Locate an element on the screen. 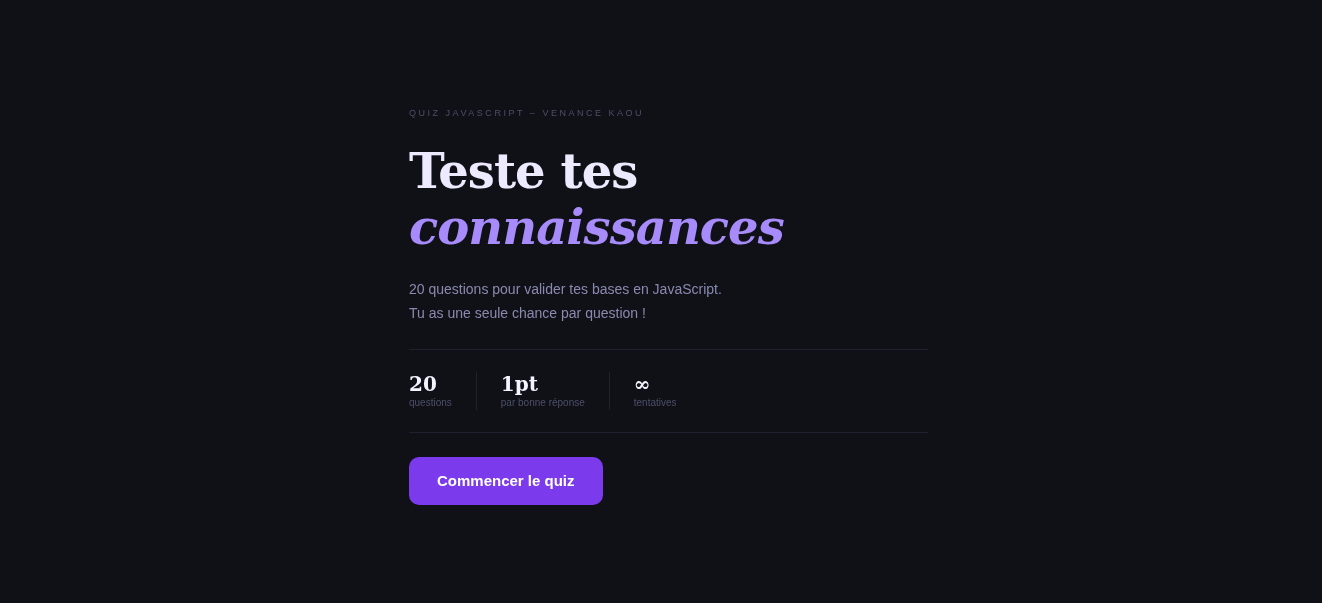 The width and height of the screenshot is (1322, 603). stat-label: tentatives is located at coordinates (655, 403).